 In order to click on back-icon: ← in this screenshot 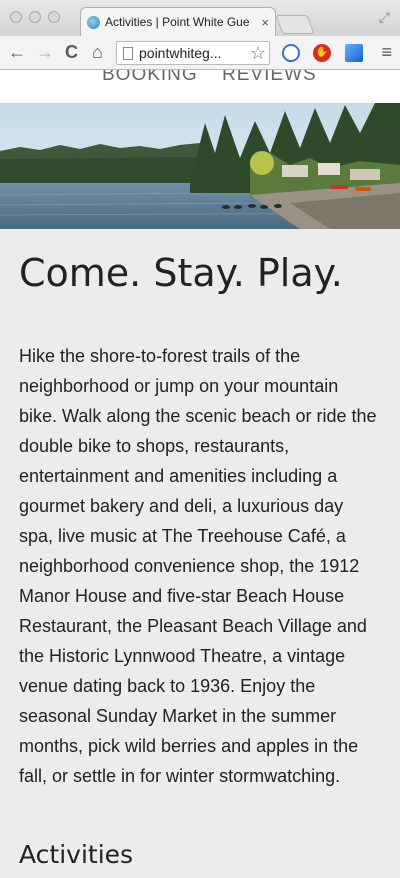, I will do `click(17, 52)`.